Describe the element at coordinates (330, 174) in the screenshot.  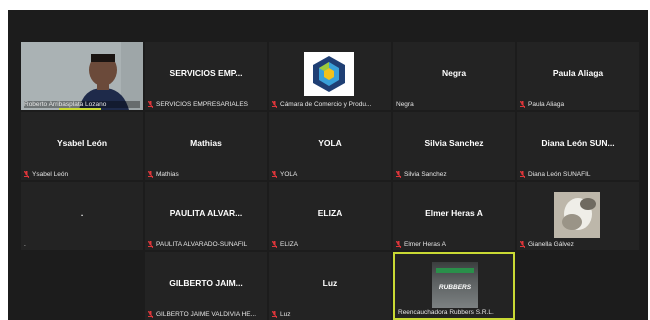
I see `participant-name: YOLA` at that location.